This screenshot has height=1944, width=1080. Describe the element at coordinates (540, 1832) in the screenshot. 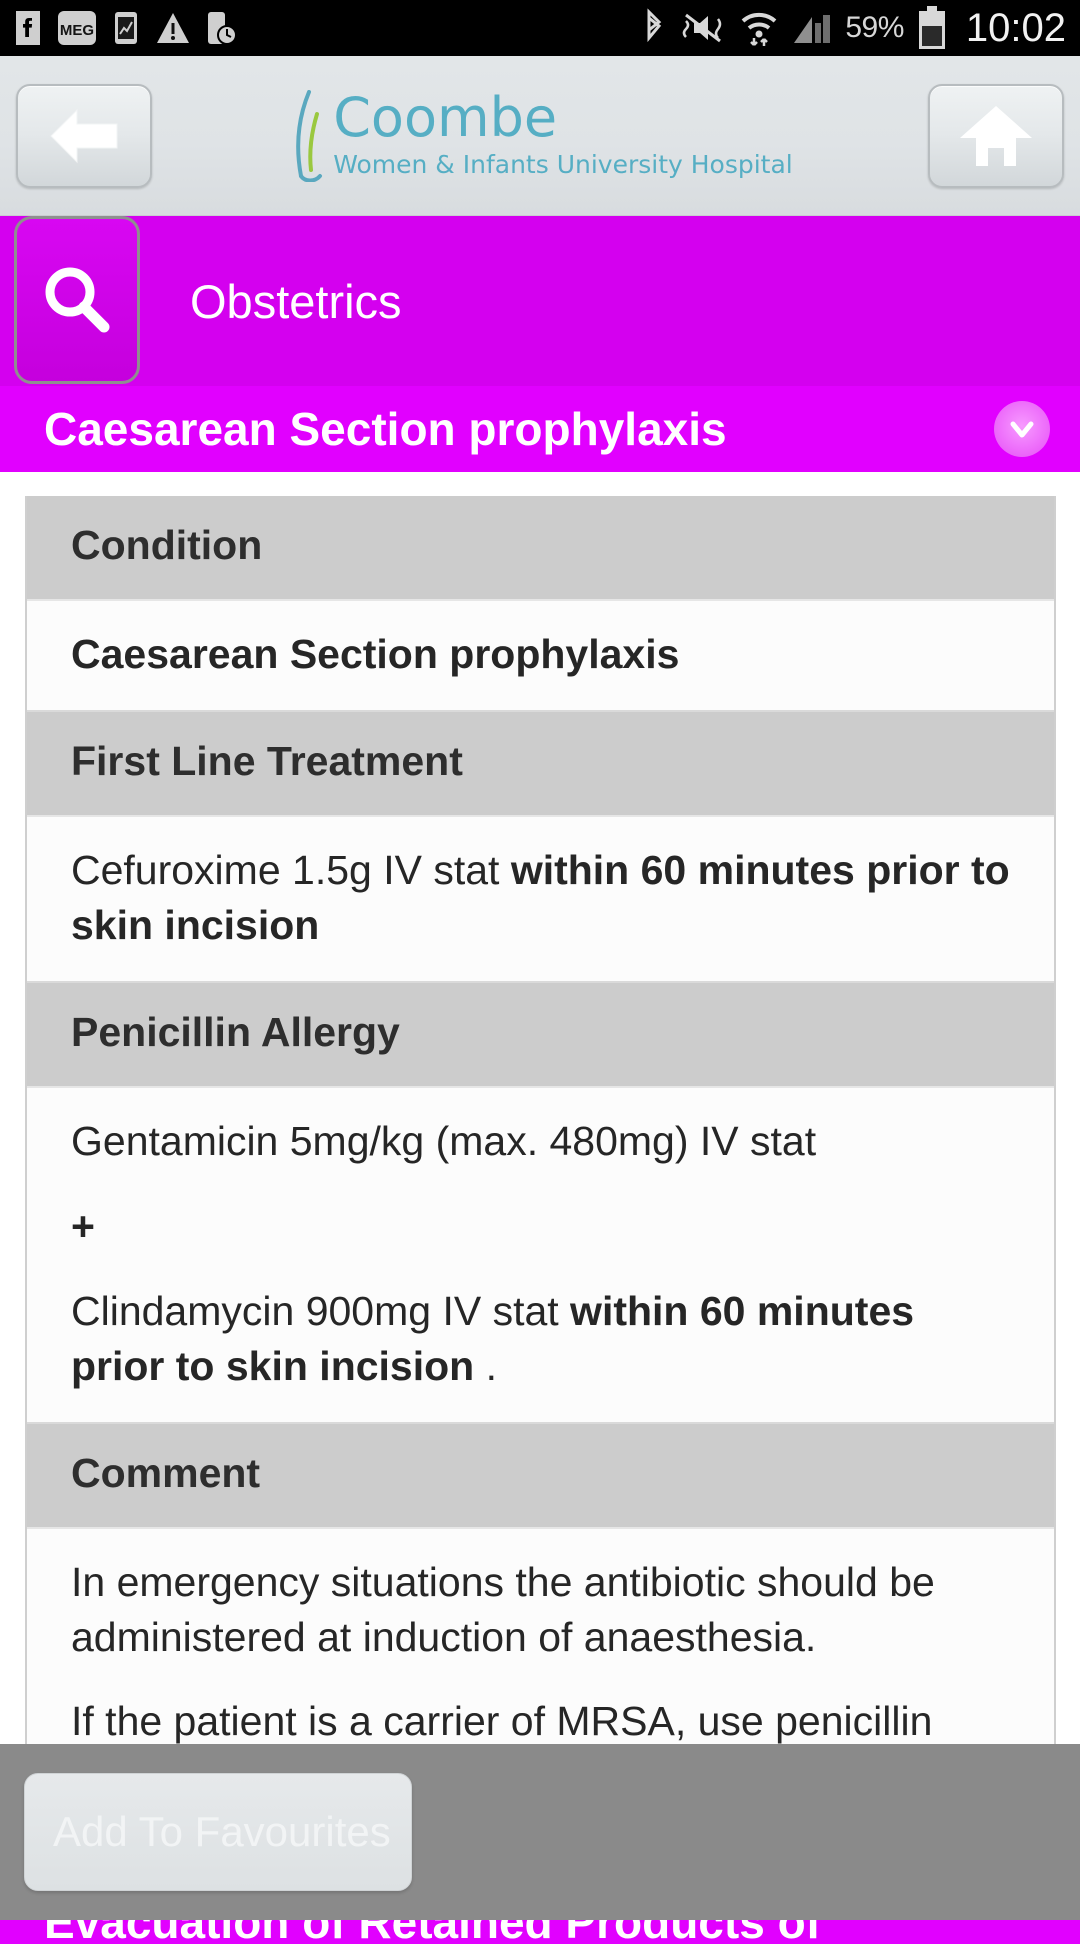

I see `bottom-action-bar: Add To Favourites` at that location.